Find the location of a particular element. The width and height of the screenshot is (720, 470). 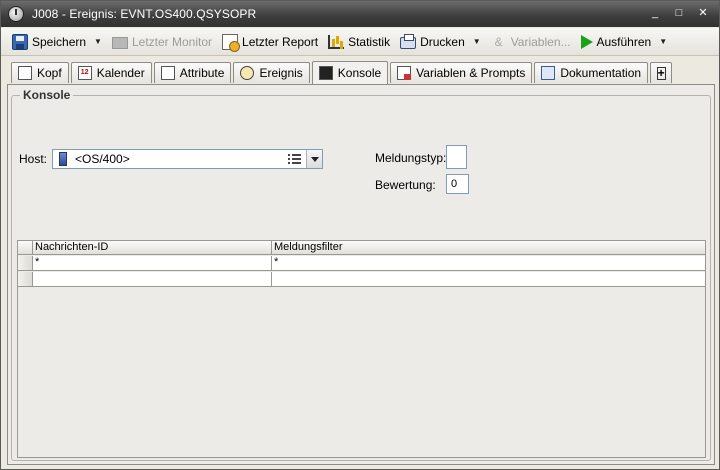

cell-message-filter: * is located at coordinates (488, 263).